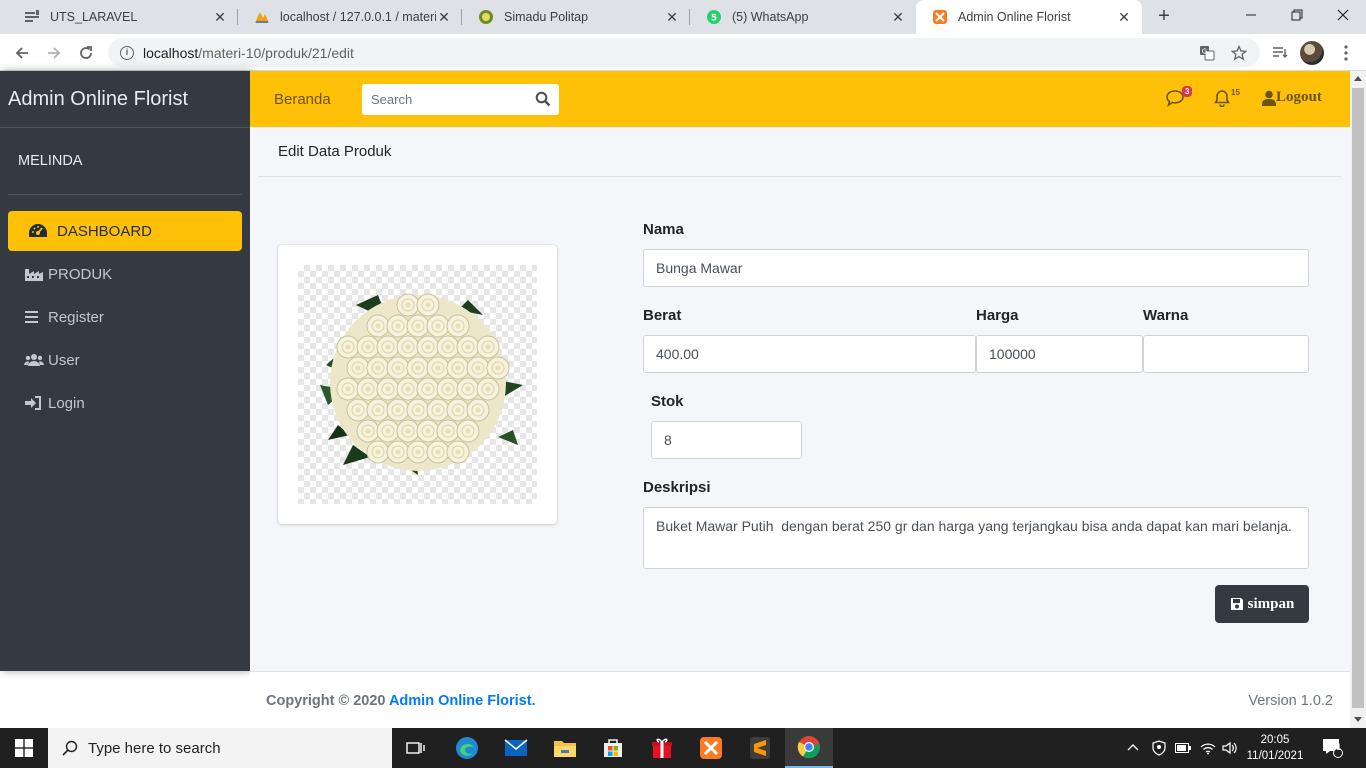 The height and width of the screenshot is (768, 1366). I want to click on navbar-search, so click(460, 99).